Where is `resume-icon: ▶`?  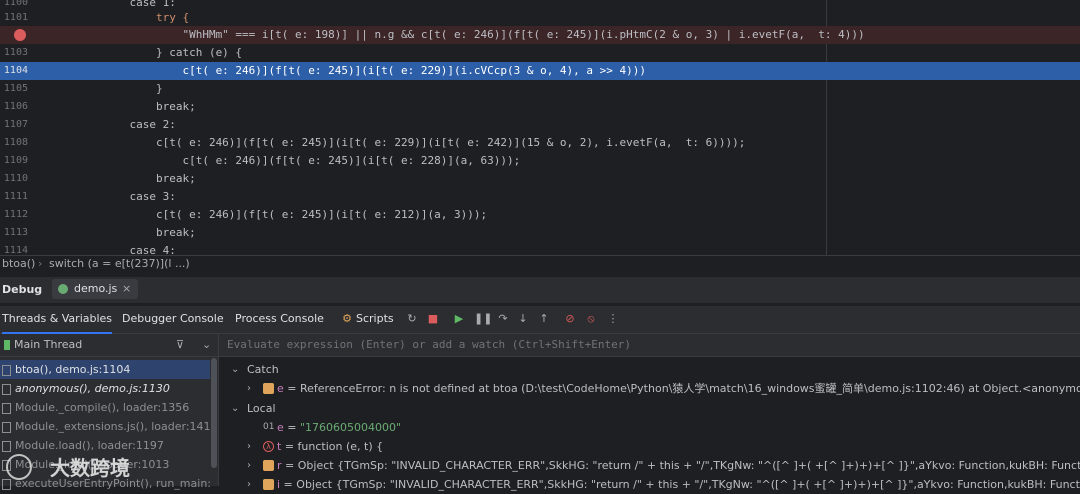 resume-icon: ▶ is located at coordinates (459, 319).